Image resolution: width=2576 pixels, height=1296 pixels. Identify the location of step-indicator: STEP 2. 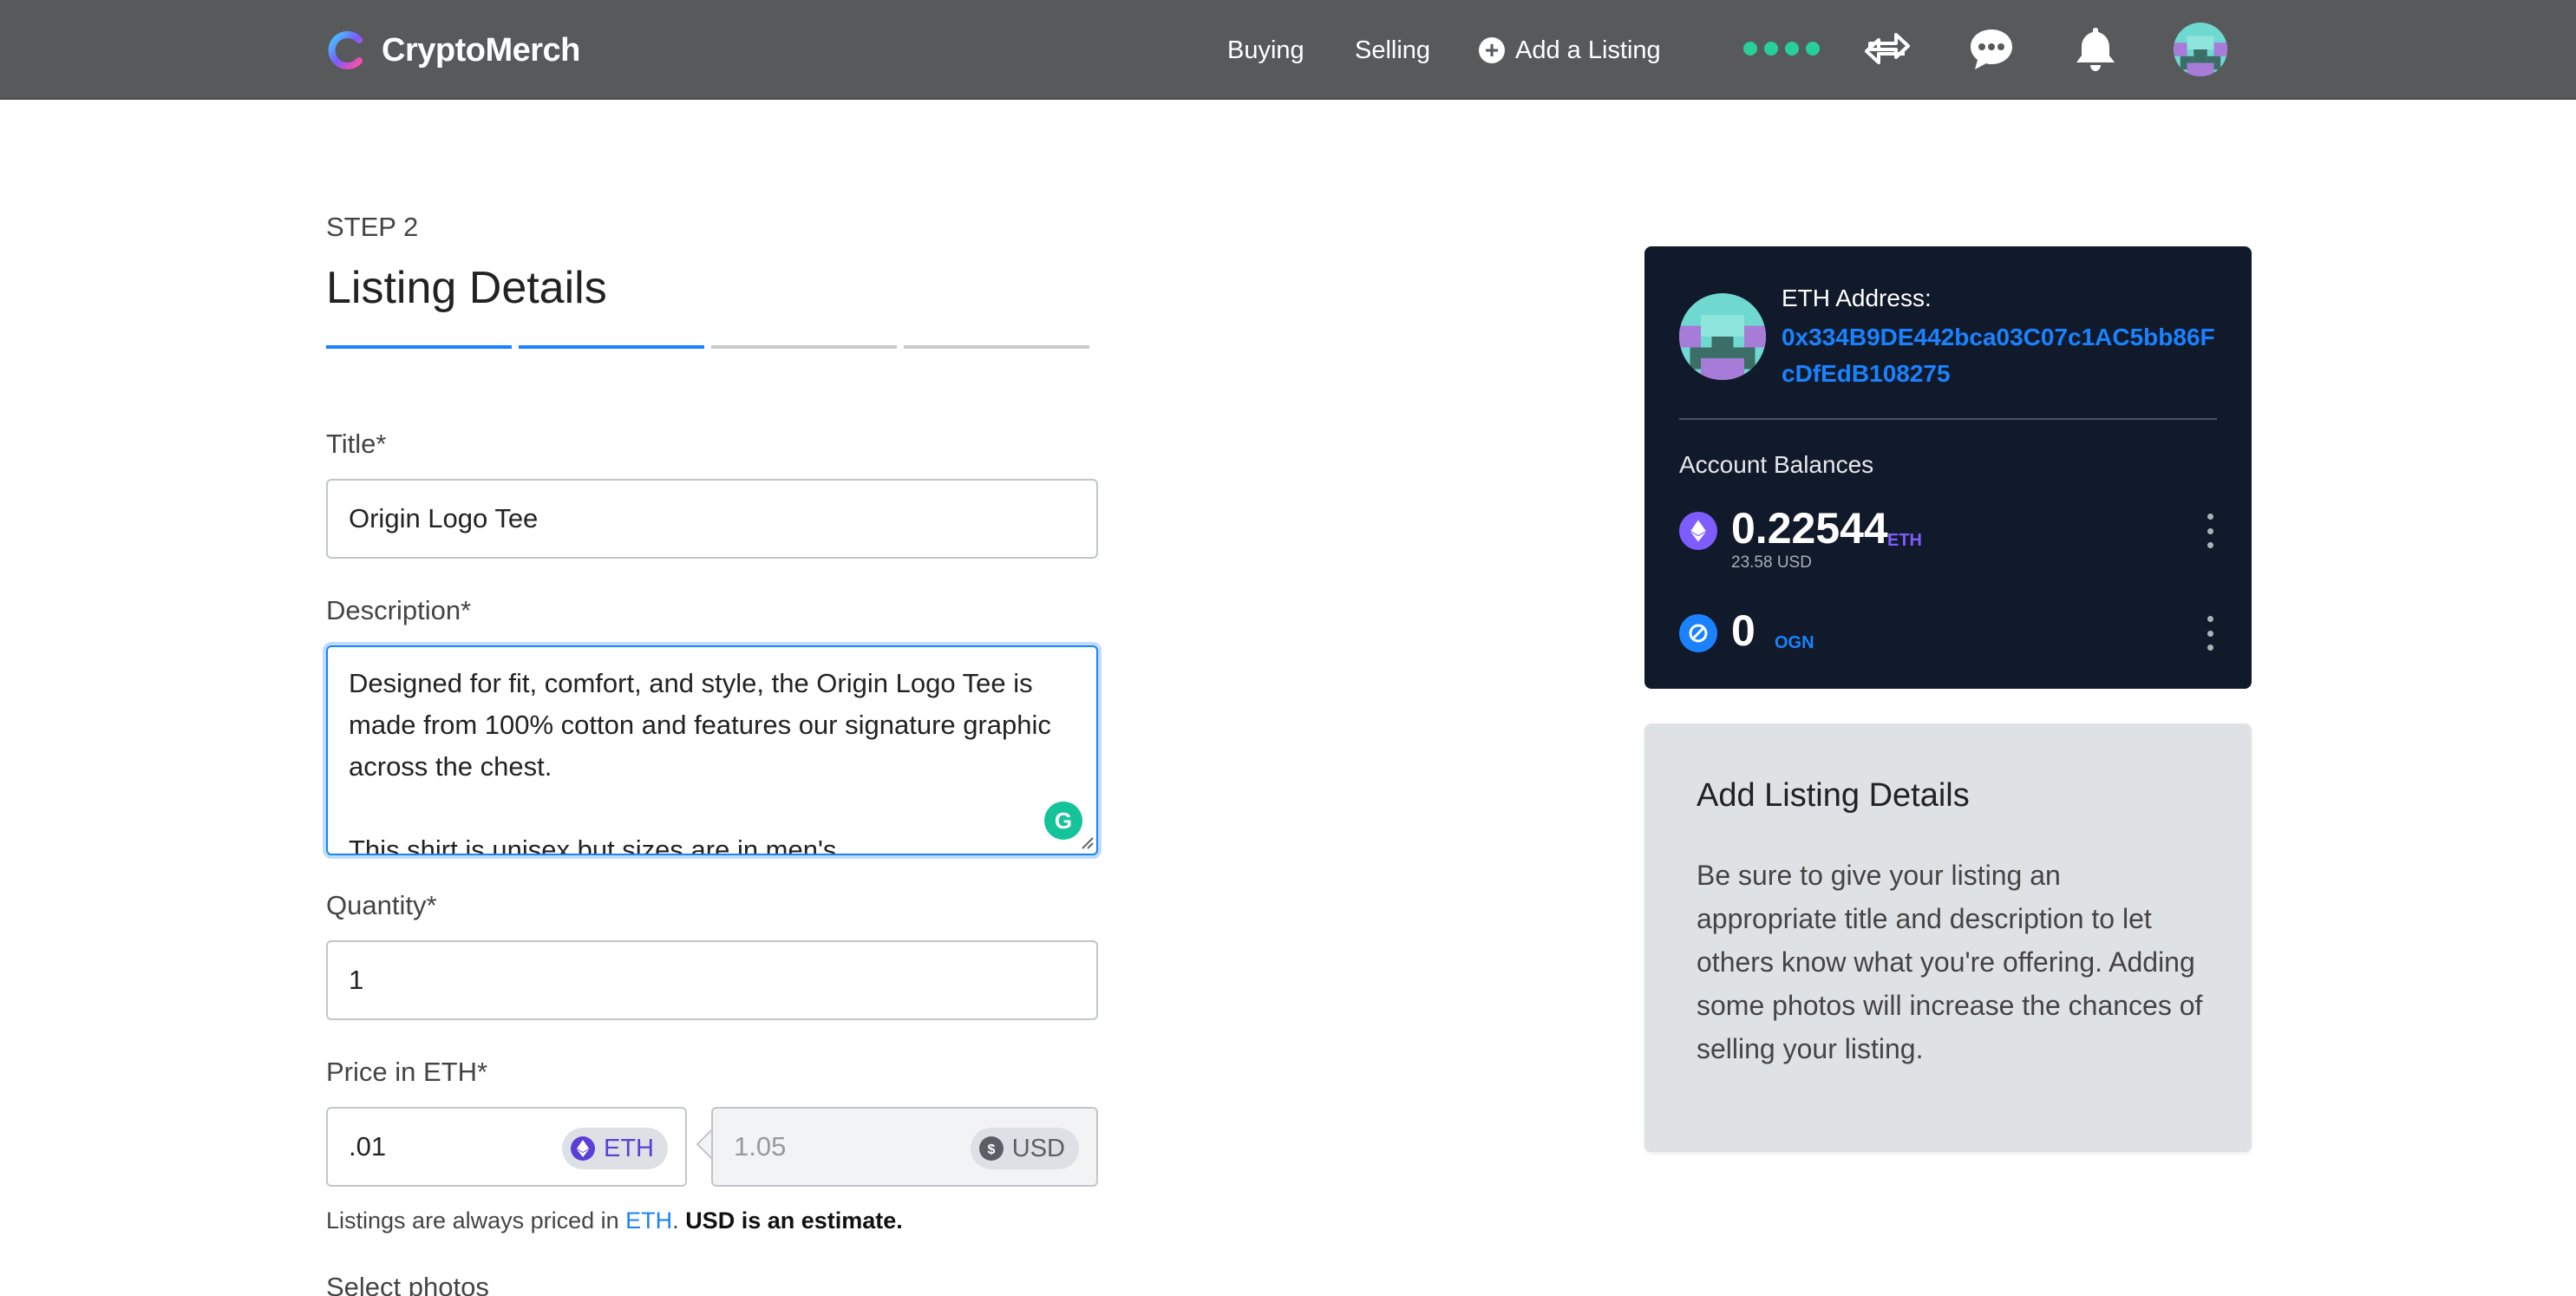
(372, 227).